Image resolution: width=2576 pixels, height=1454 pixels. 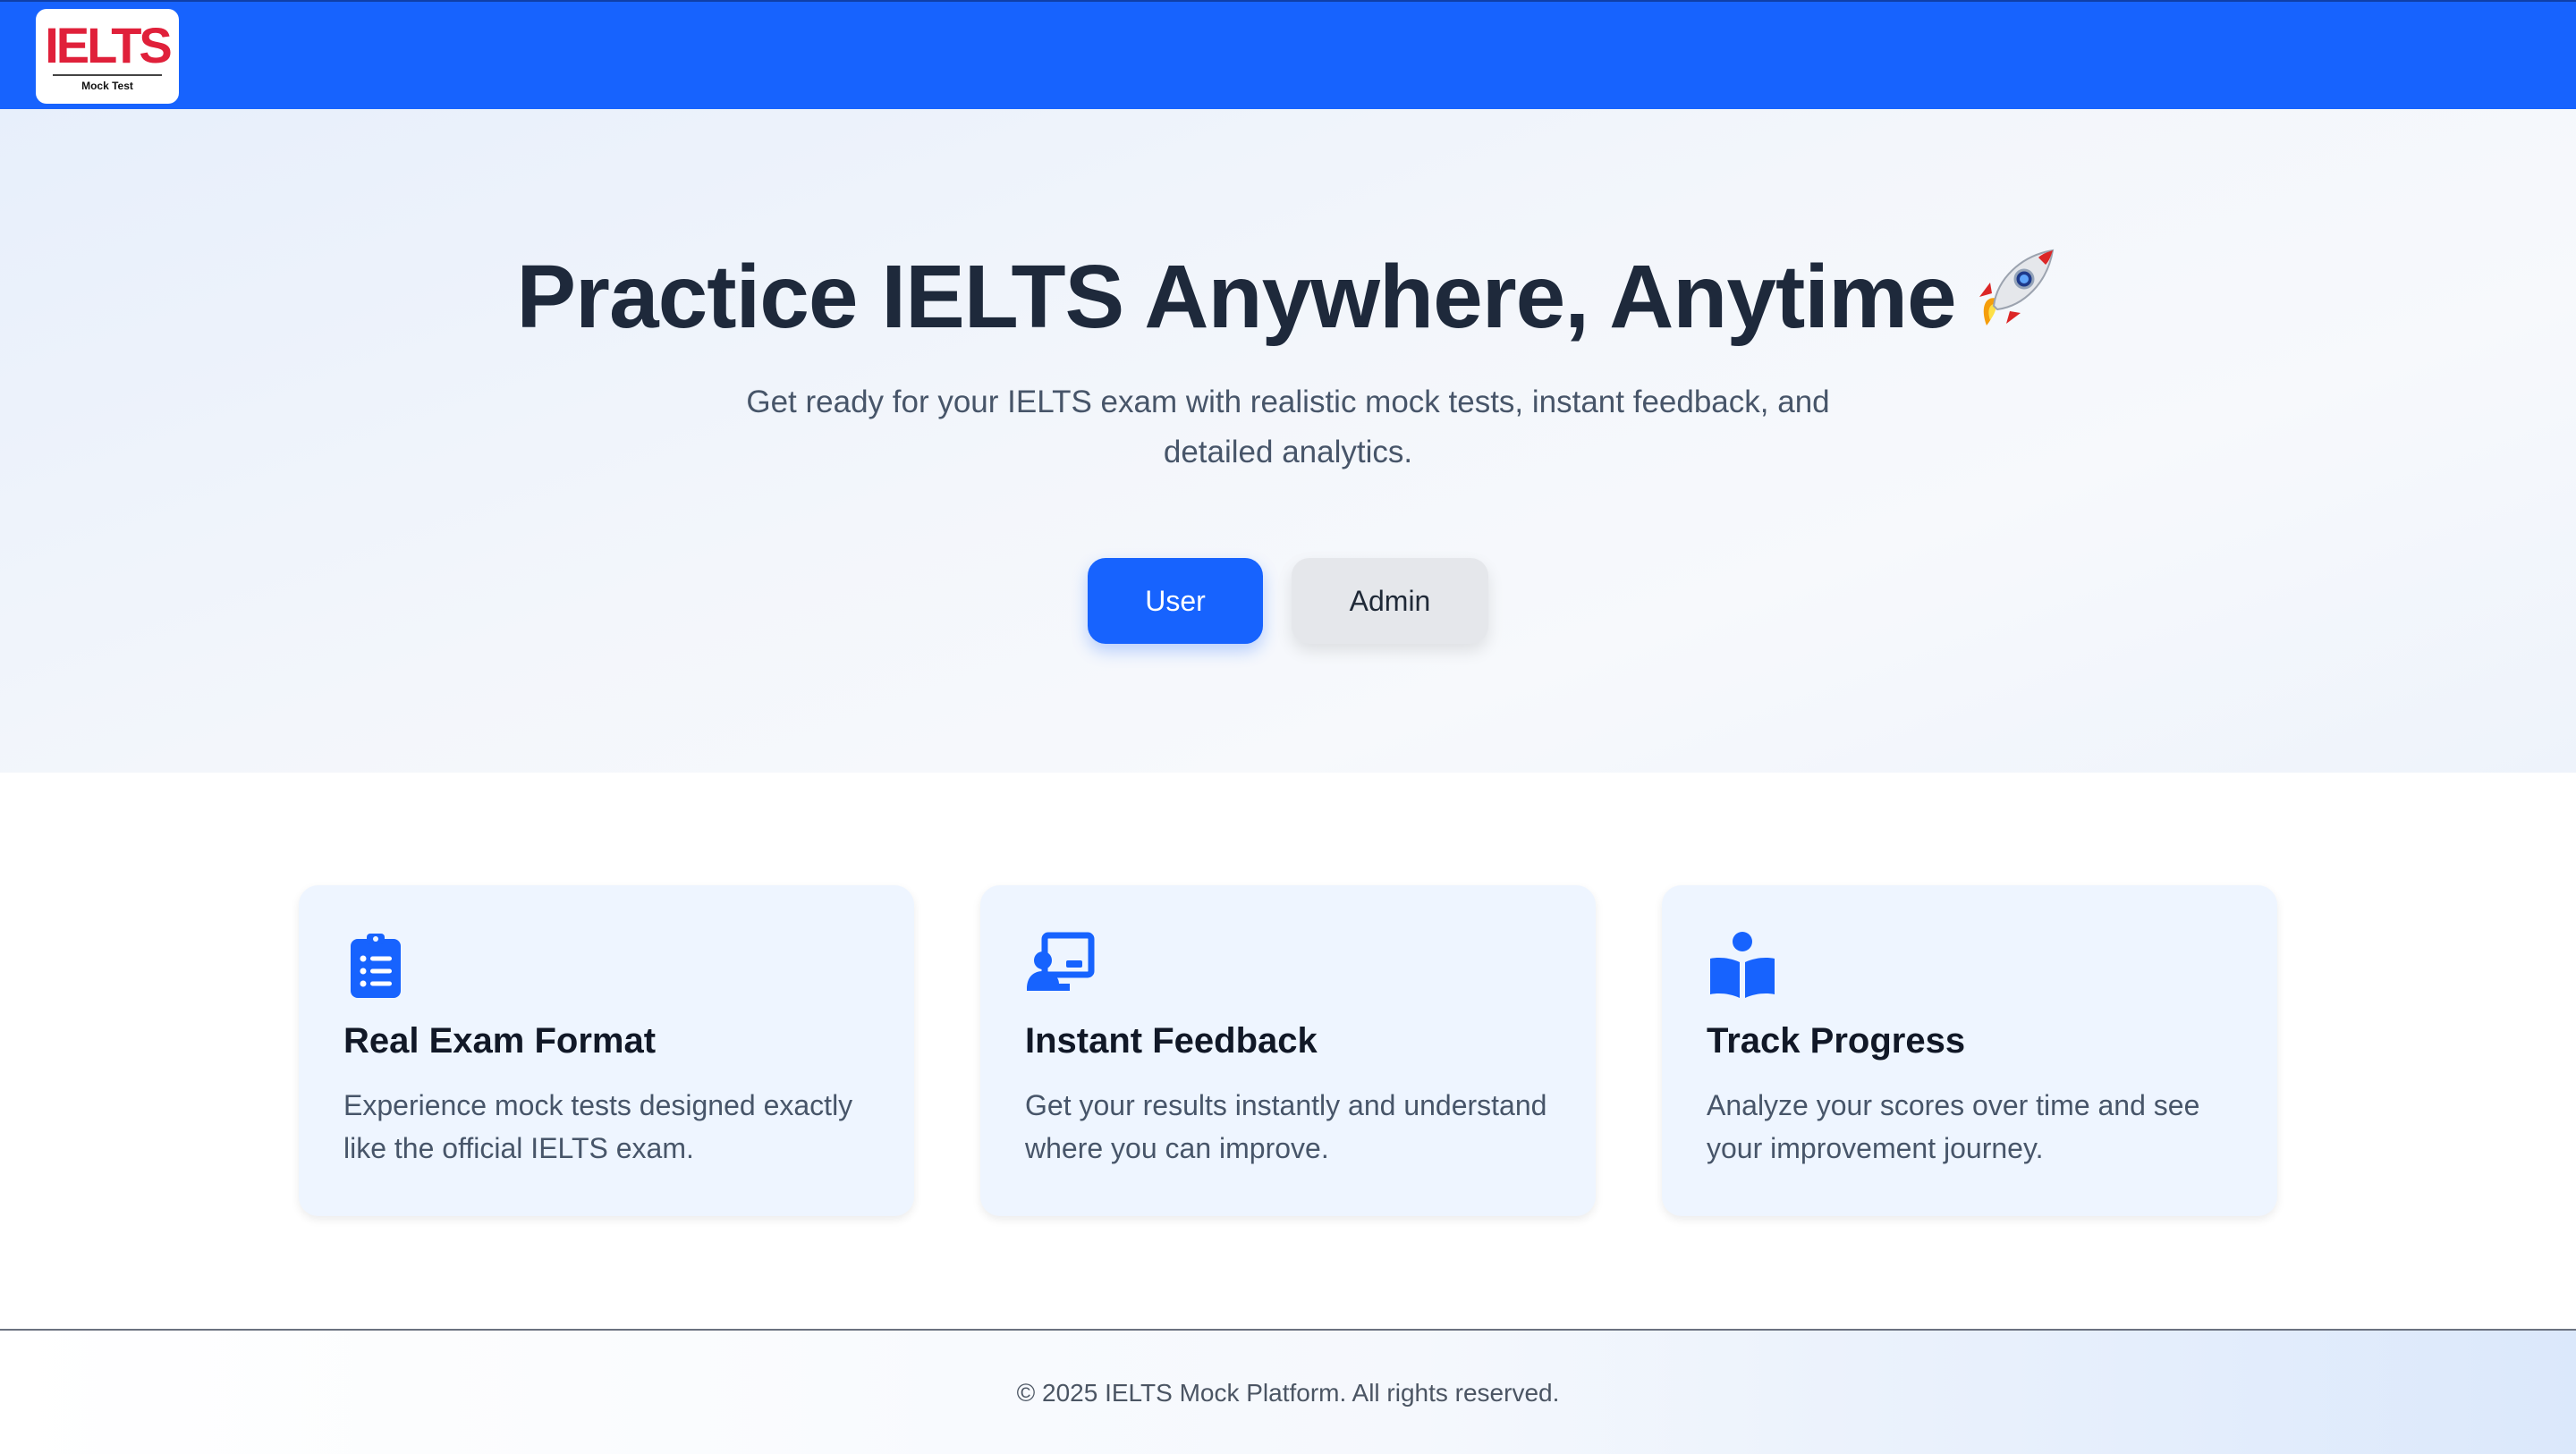 What do you see at coordinates (500, 1041) in the screenshot?
I see `feature-title: Real Exam Format` at bounding box center [500, 1041].